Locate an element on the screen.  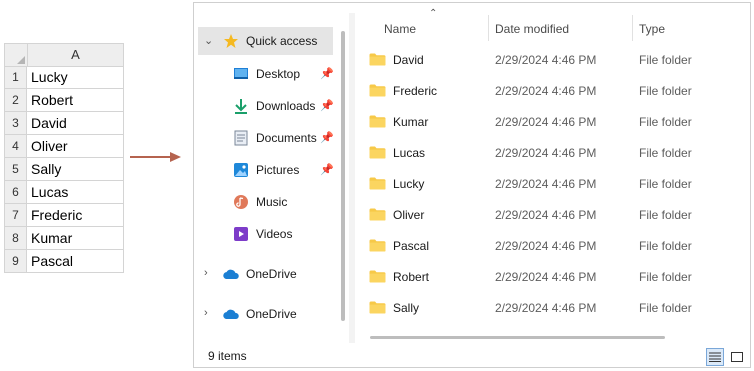
nav-label: Downloads is located at coordinates (286, 106).